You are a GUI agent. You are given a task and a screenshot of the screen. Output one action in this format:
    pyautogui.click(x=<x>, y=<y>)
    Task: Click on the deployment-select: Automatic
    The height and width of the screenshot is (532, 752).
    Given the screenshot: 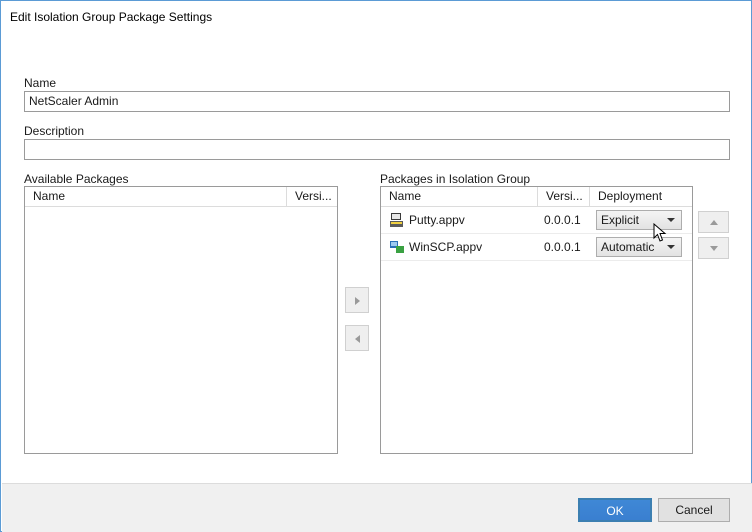 What is the action you would take?
    pyautogui.click(x=639, y=247)
    